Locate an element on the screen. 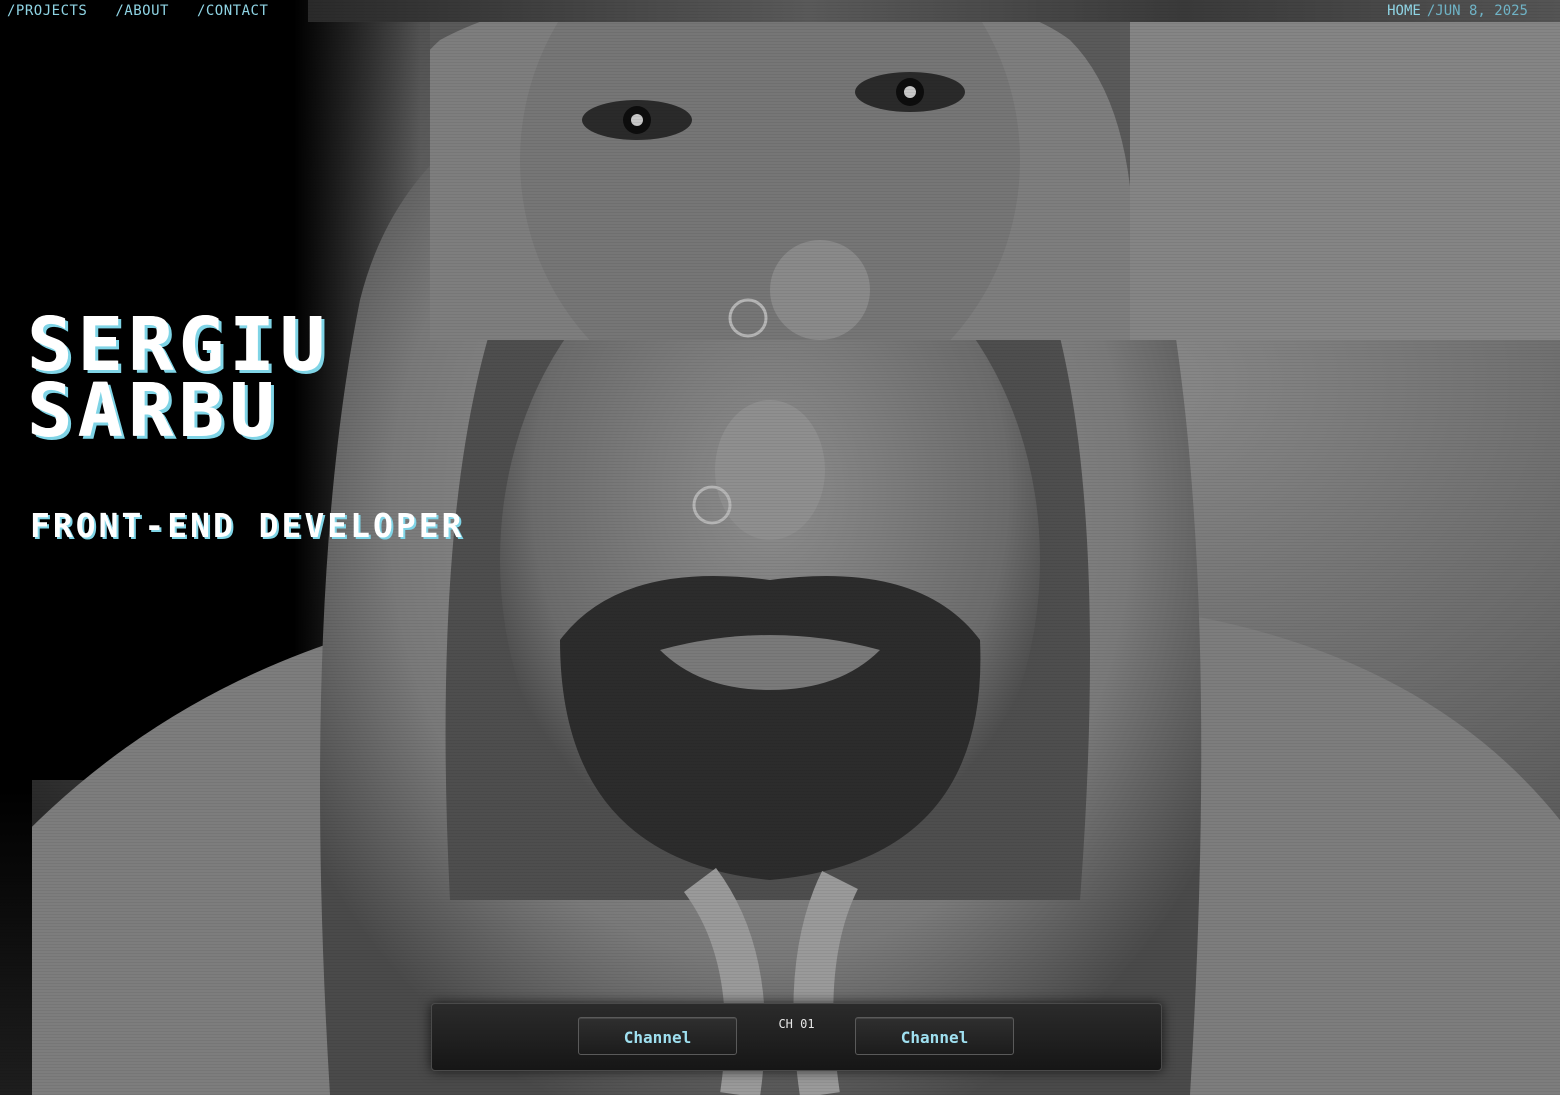  channel-prev-button: Channel is located at coordinates (657, 1036).